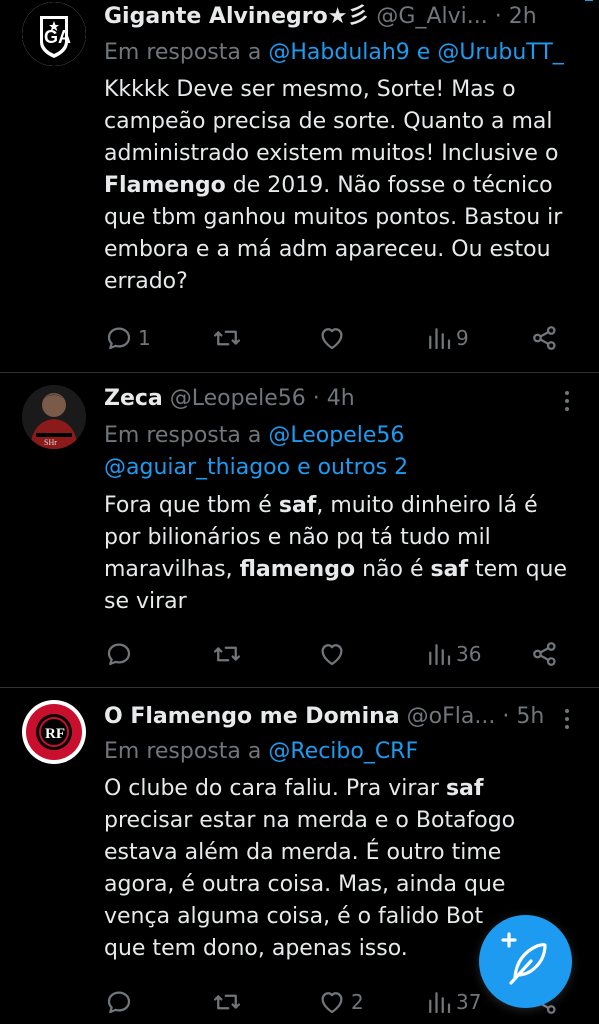  What do you see at coordinates (310, 89) in the screenshot?
I see `text-line: Kkkkk Deve ser mesmo, Sorte! Mas o` at bounding box center [310, 89].